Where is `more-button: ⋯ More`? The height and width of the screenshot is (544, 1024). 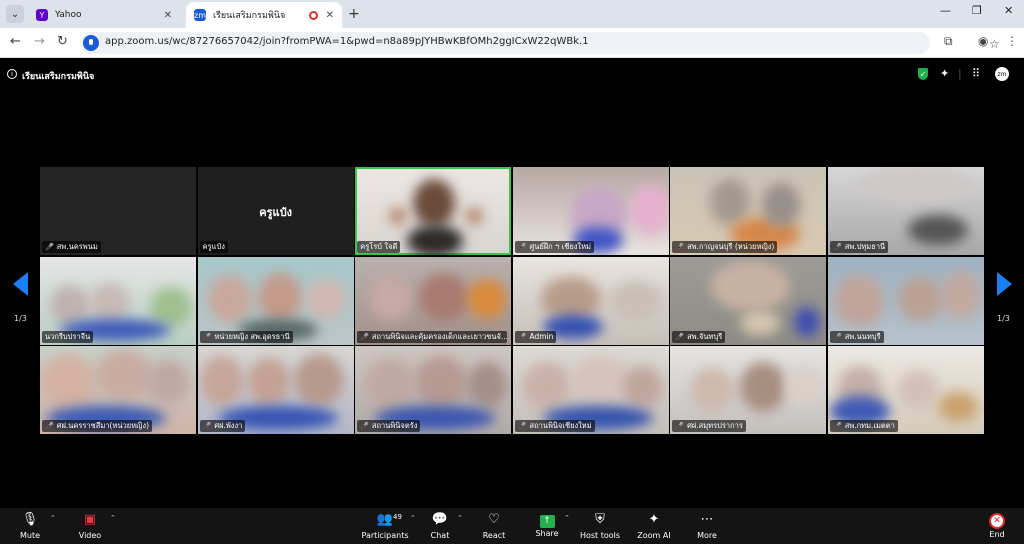 more-button: ⋯ More is located at coordinates (707, 526).